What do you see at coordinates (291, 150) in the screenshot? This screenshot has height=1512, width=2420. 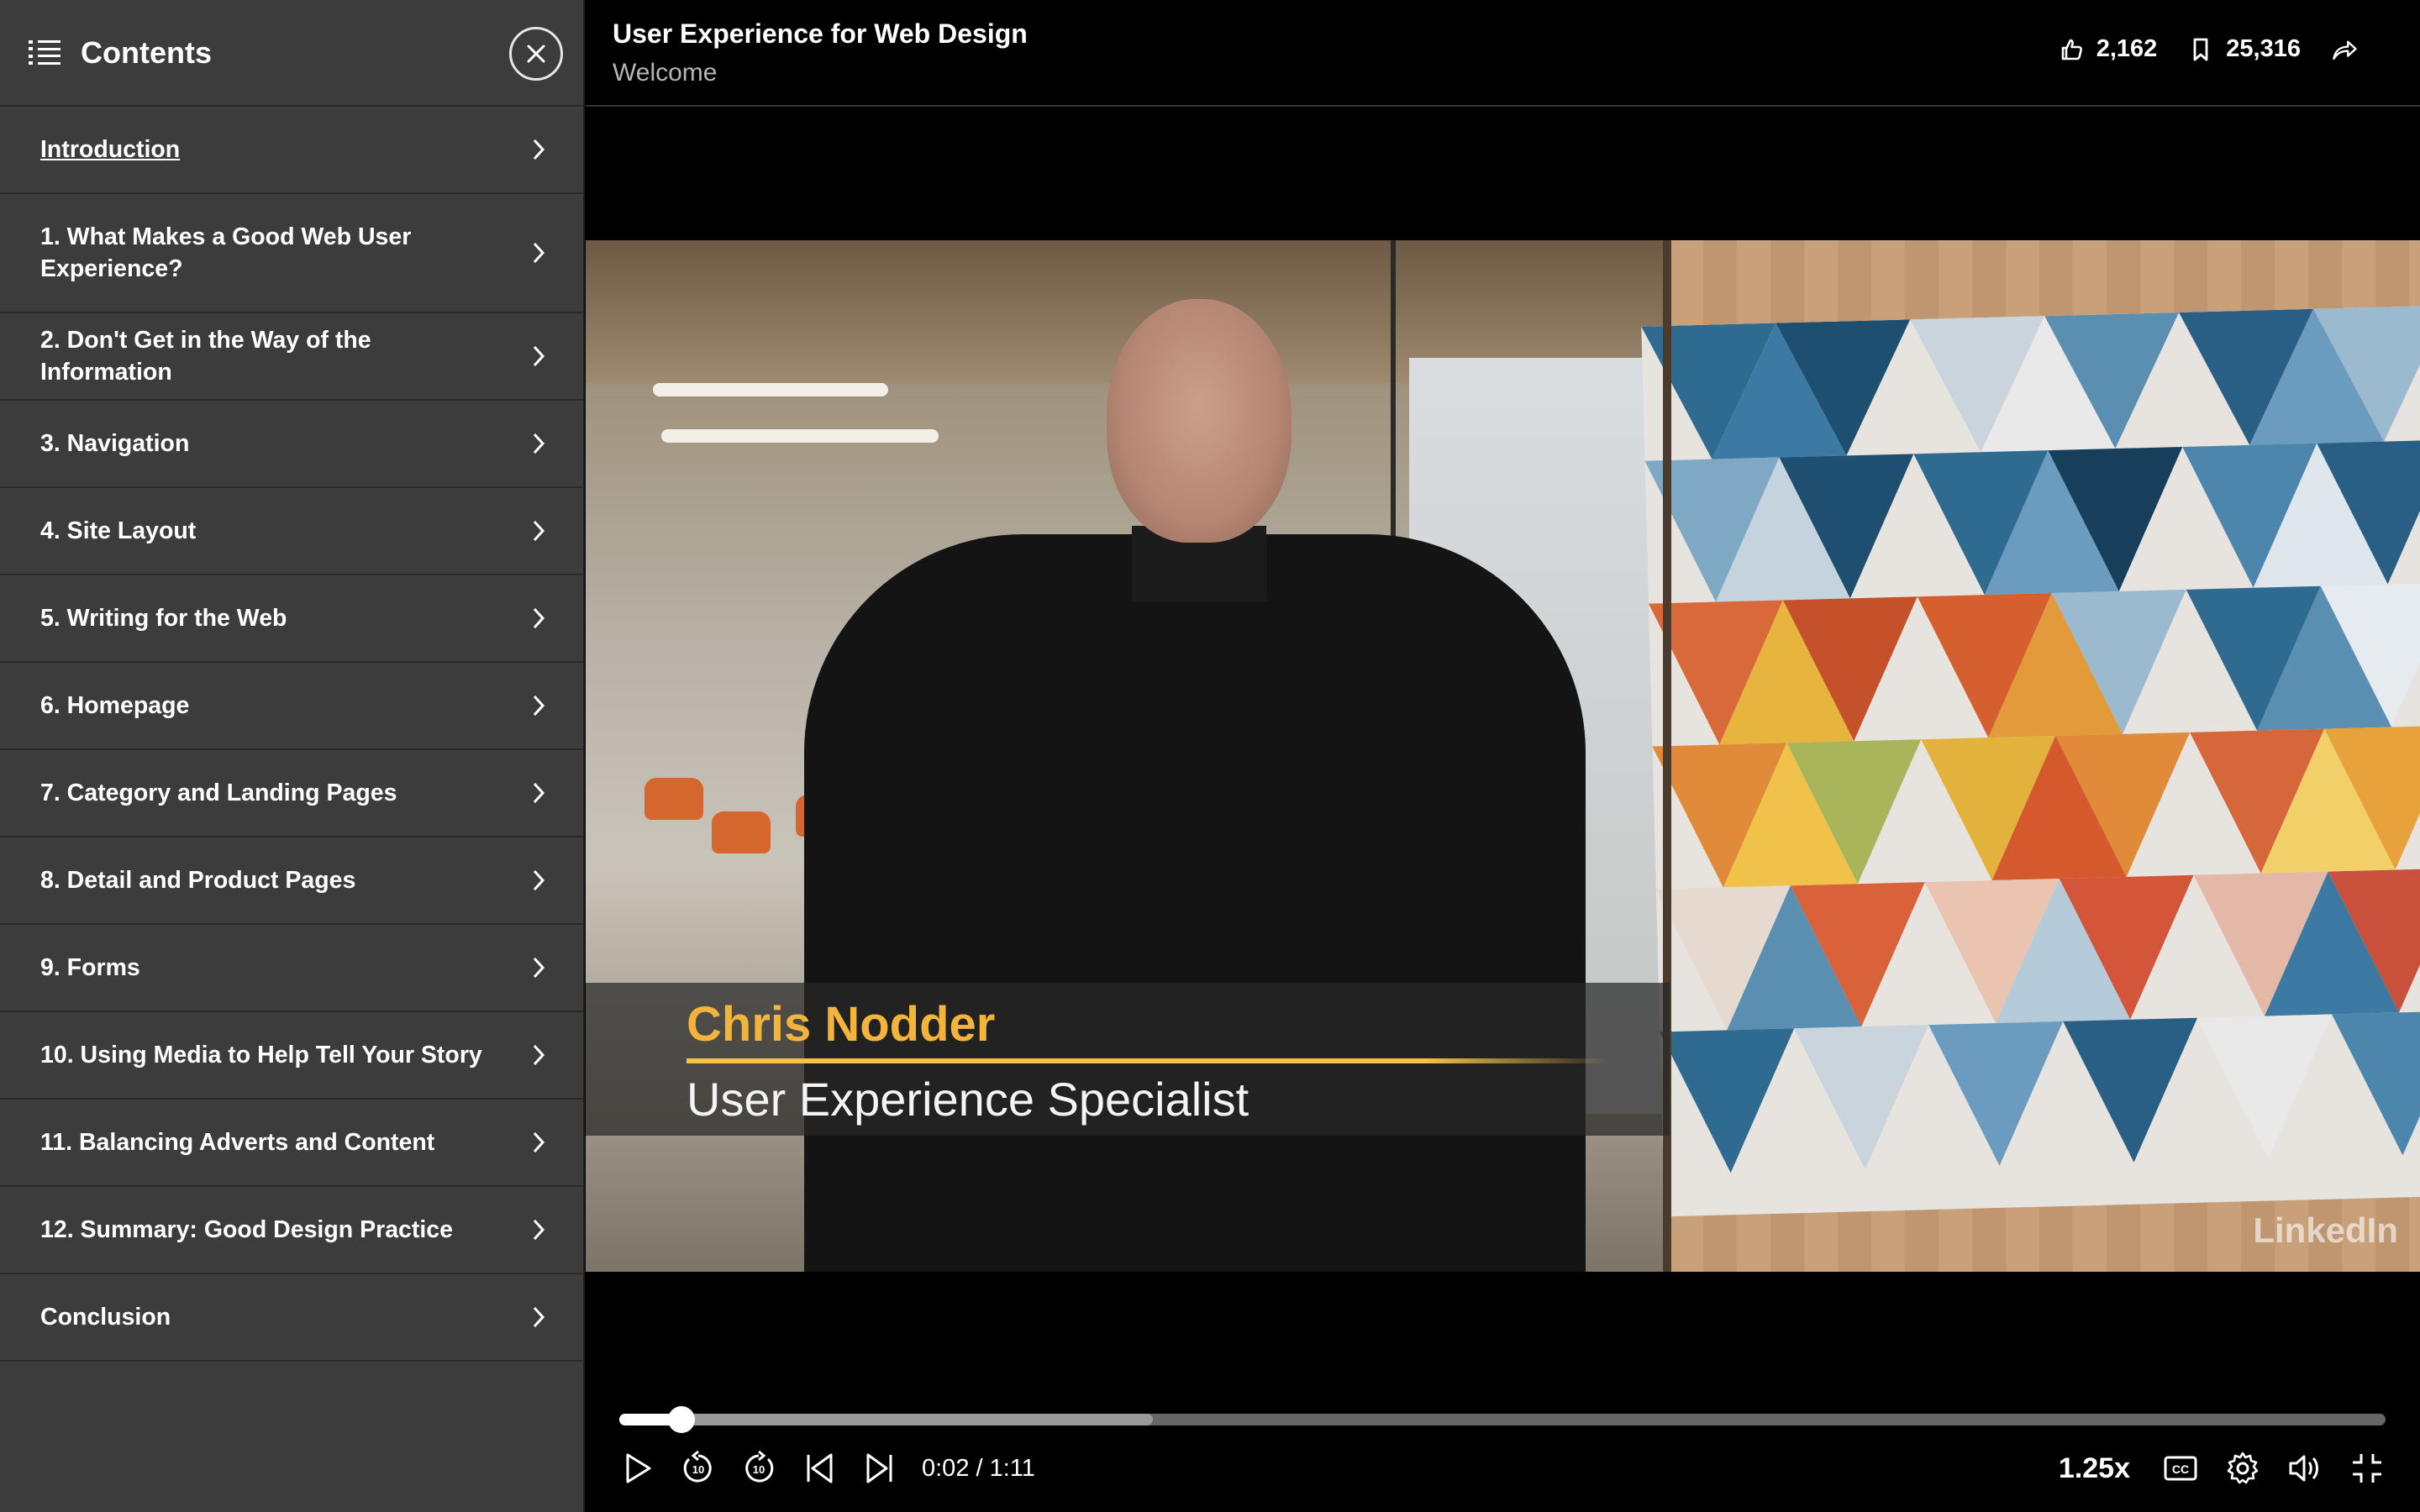 I see `toc-item-introduction: Introduction` at bounding box center [291, 150].